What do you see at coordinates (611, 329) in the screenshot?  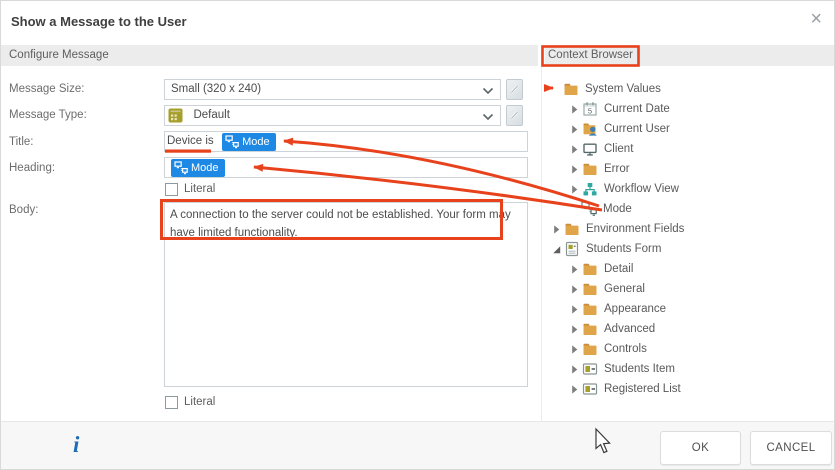 I see `tree-item-advanced: Advanced` at bounding box center [611, 329].